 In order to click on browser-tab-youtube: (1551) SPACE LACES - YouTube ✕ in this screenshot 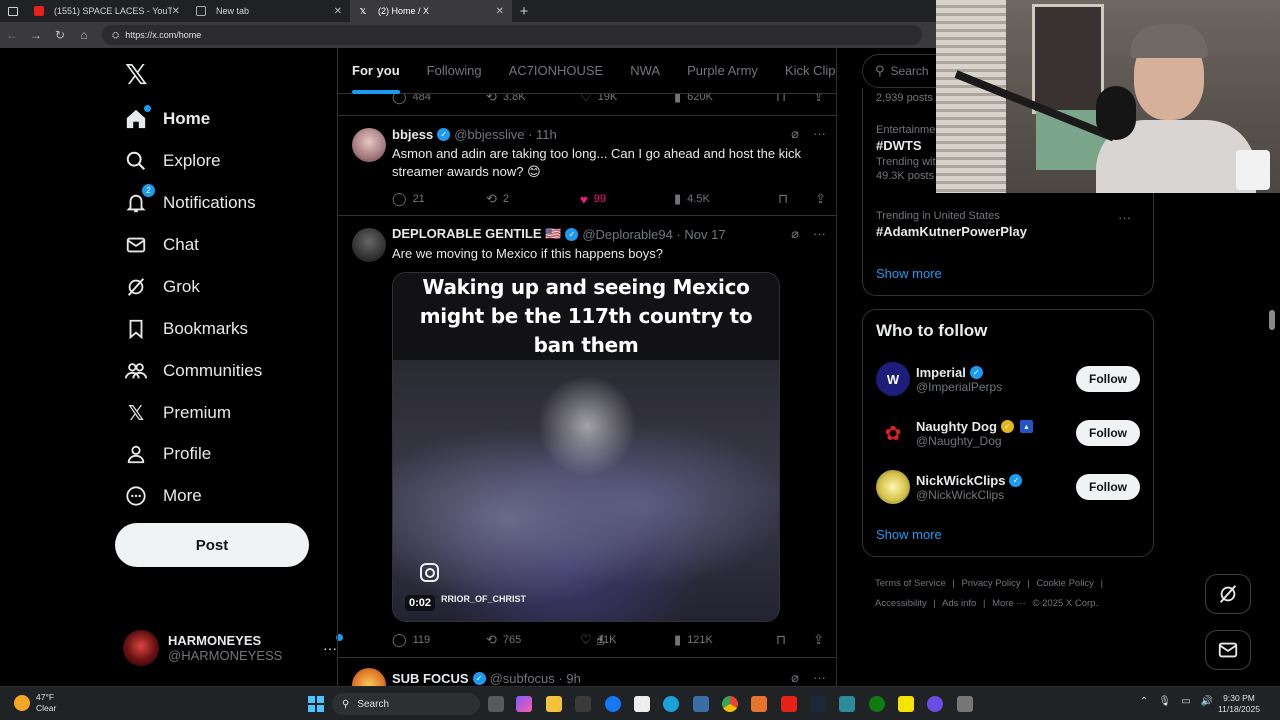, I will do `click(107, 11)`.